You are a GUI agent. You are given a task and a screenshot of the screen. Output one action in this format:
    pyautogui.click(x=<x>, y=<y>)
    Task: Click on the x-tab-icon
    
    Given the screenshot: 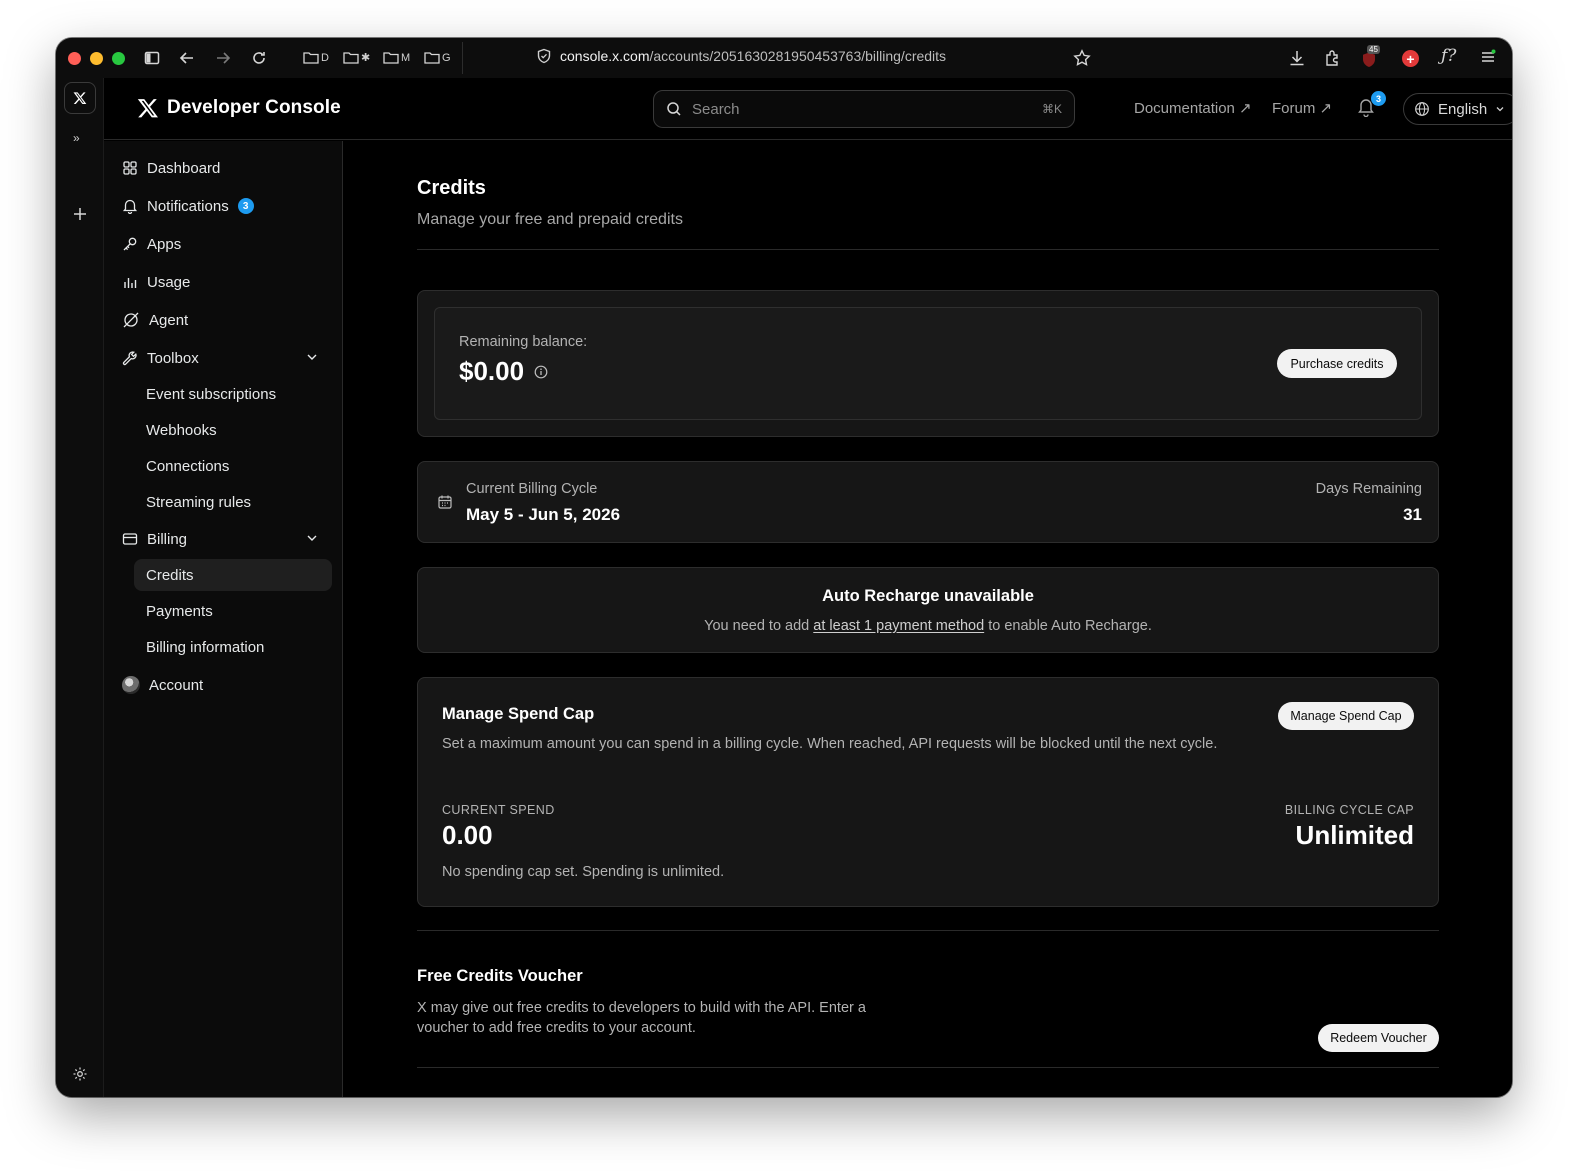 What is the action you would take?
    pyautogui.click(x=80, y=98)
    